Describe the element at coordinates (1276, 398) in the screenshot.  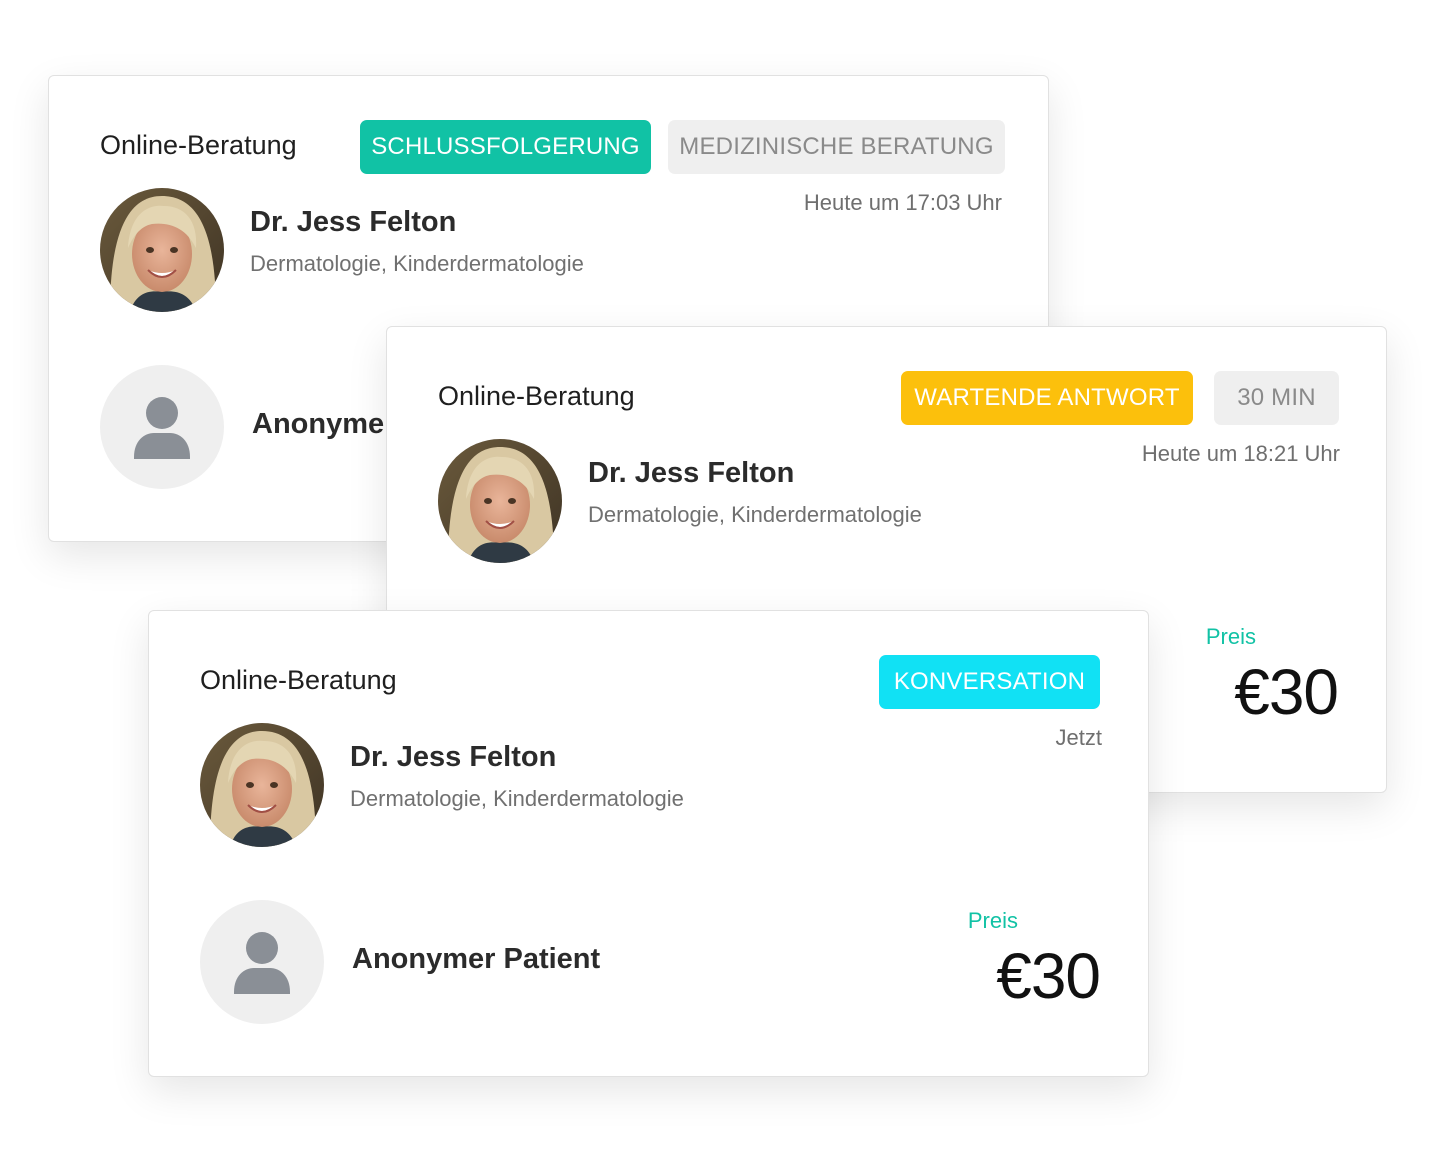
I see `duration-badge: 30 MIN` at that location.